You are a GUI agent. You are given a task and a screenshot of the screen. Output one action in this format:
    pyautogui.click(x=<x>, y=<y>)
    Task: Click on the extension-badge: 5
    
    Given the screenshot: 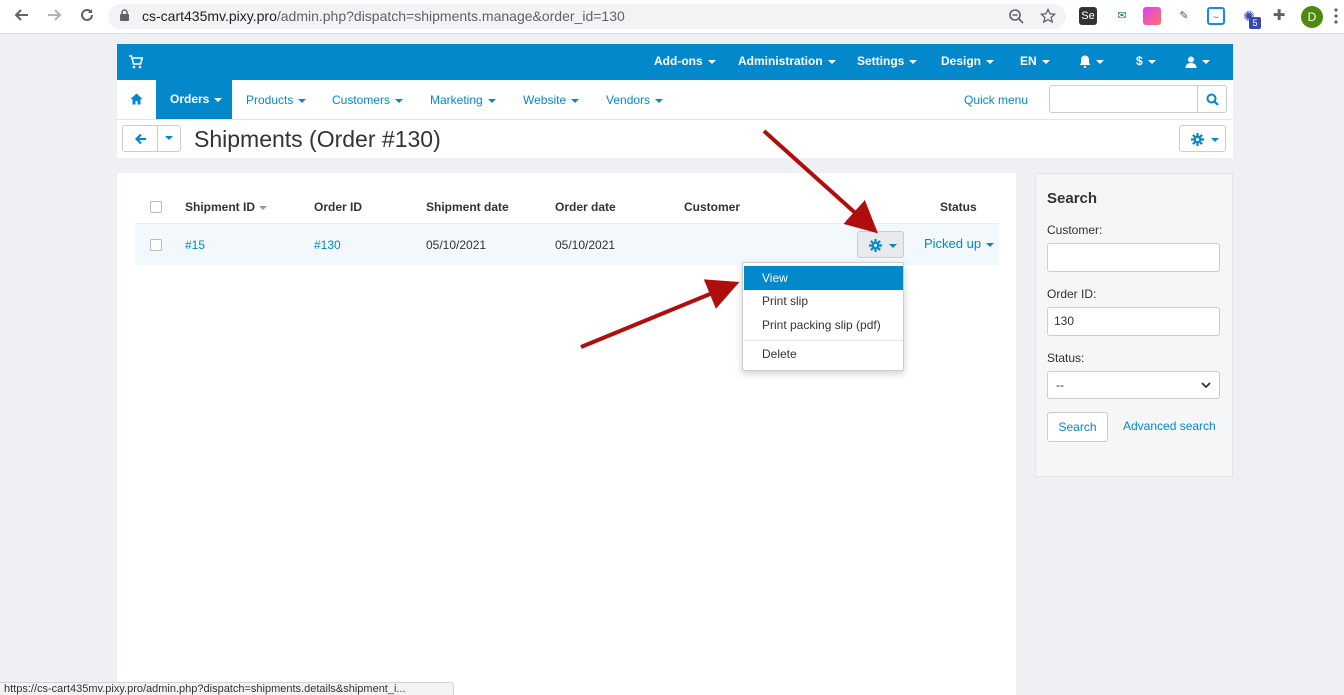 What is the action you would take?
    pyautogui.click(x=1255, y=23)
    